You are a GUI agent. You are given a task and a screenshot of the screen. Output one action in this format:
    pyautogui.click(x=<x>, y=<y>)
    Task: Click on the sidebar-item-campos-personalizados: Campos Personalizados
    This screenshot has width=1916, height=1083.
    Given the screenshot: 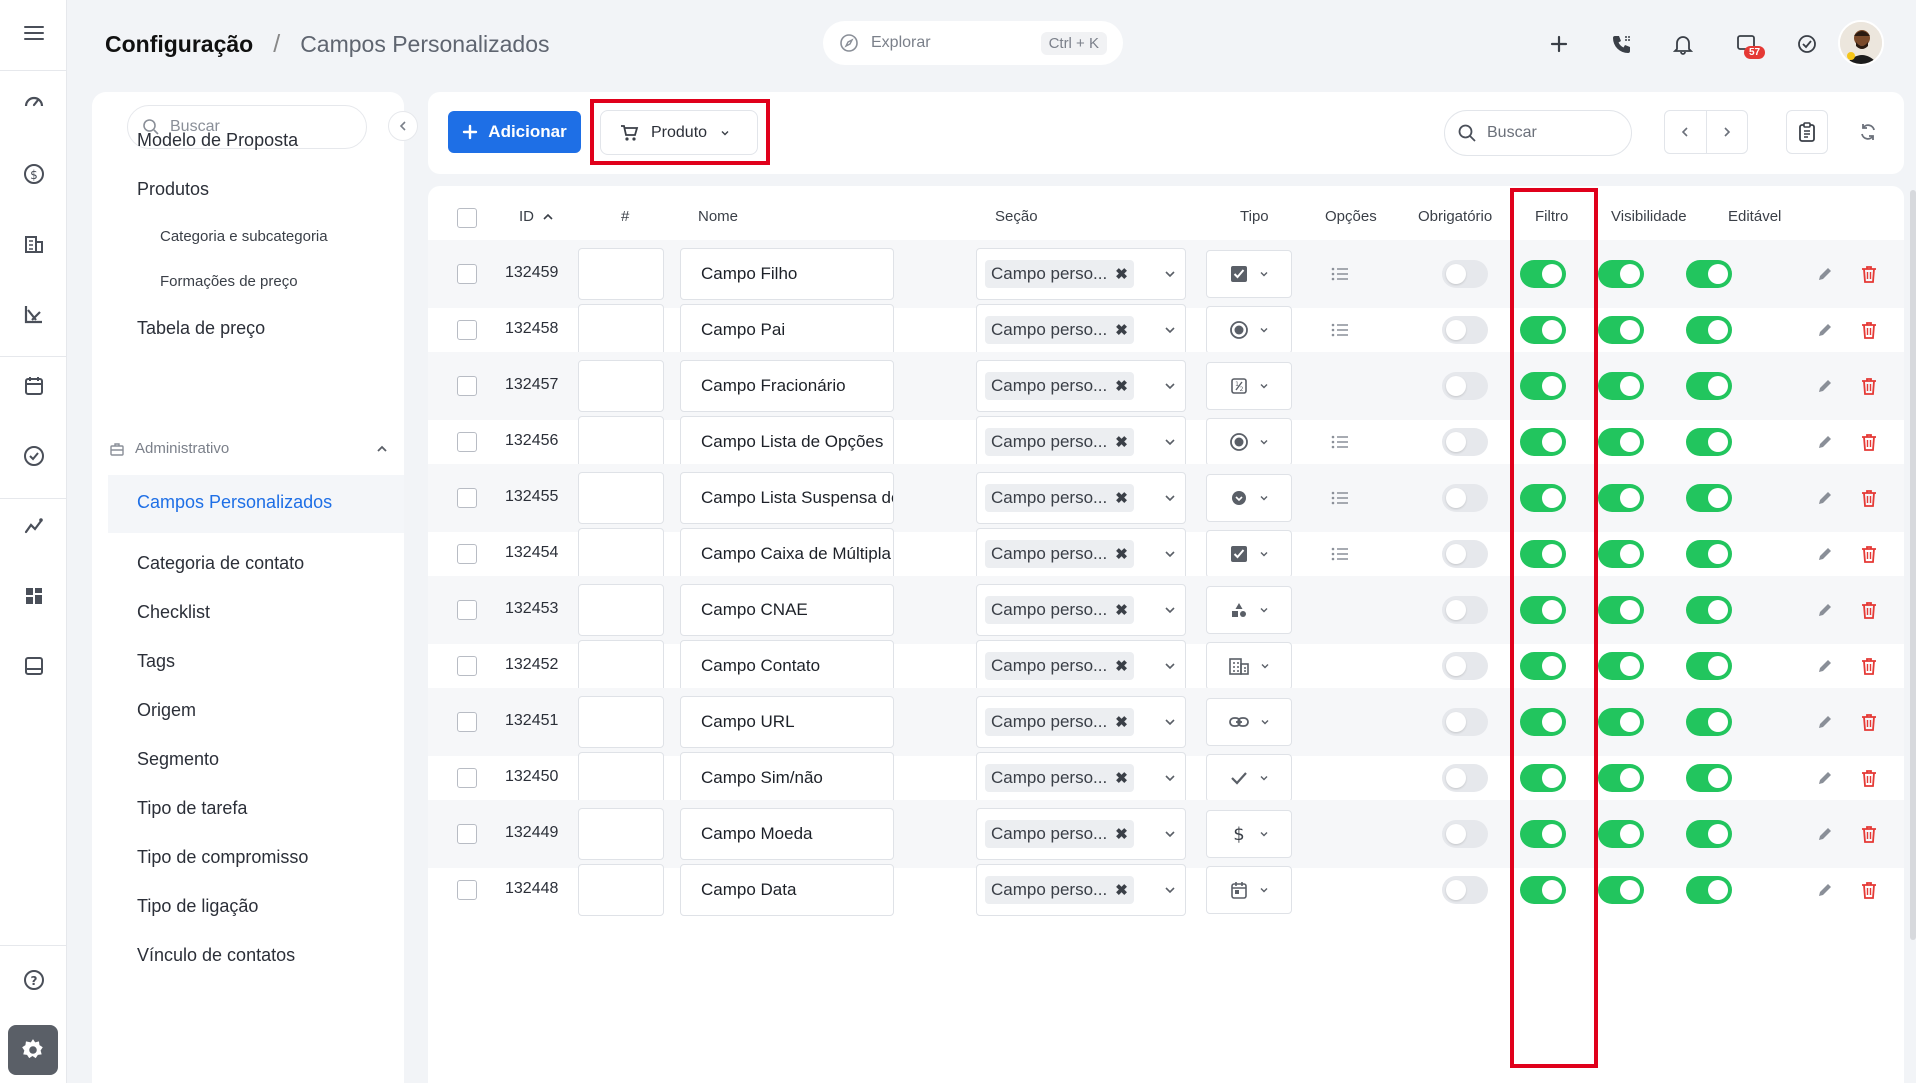 What is the action you would take?
    pyautogui.click(x=234, y=502)
    